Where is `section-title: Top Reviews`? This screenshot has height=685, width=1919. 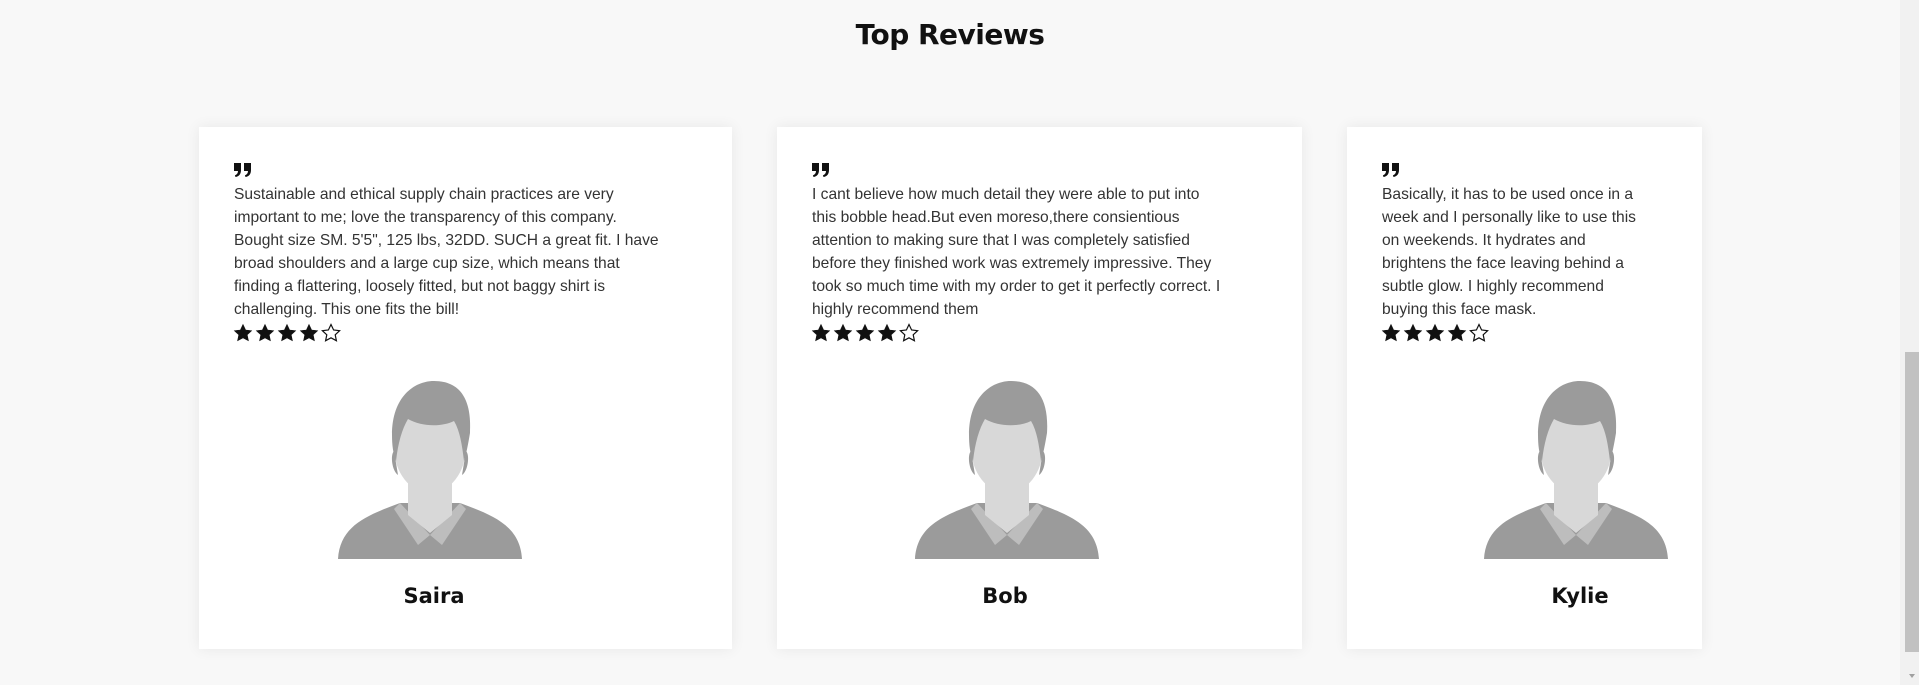 section-title: Top Reviews is located at coordinates (950, 34).